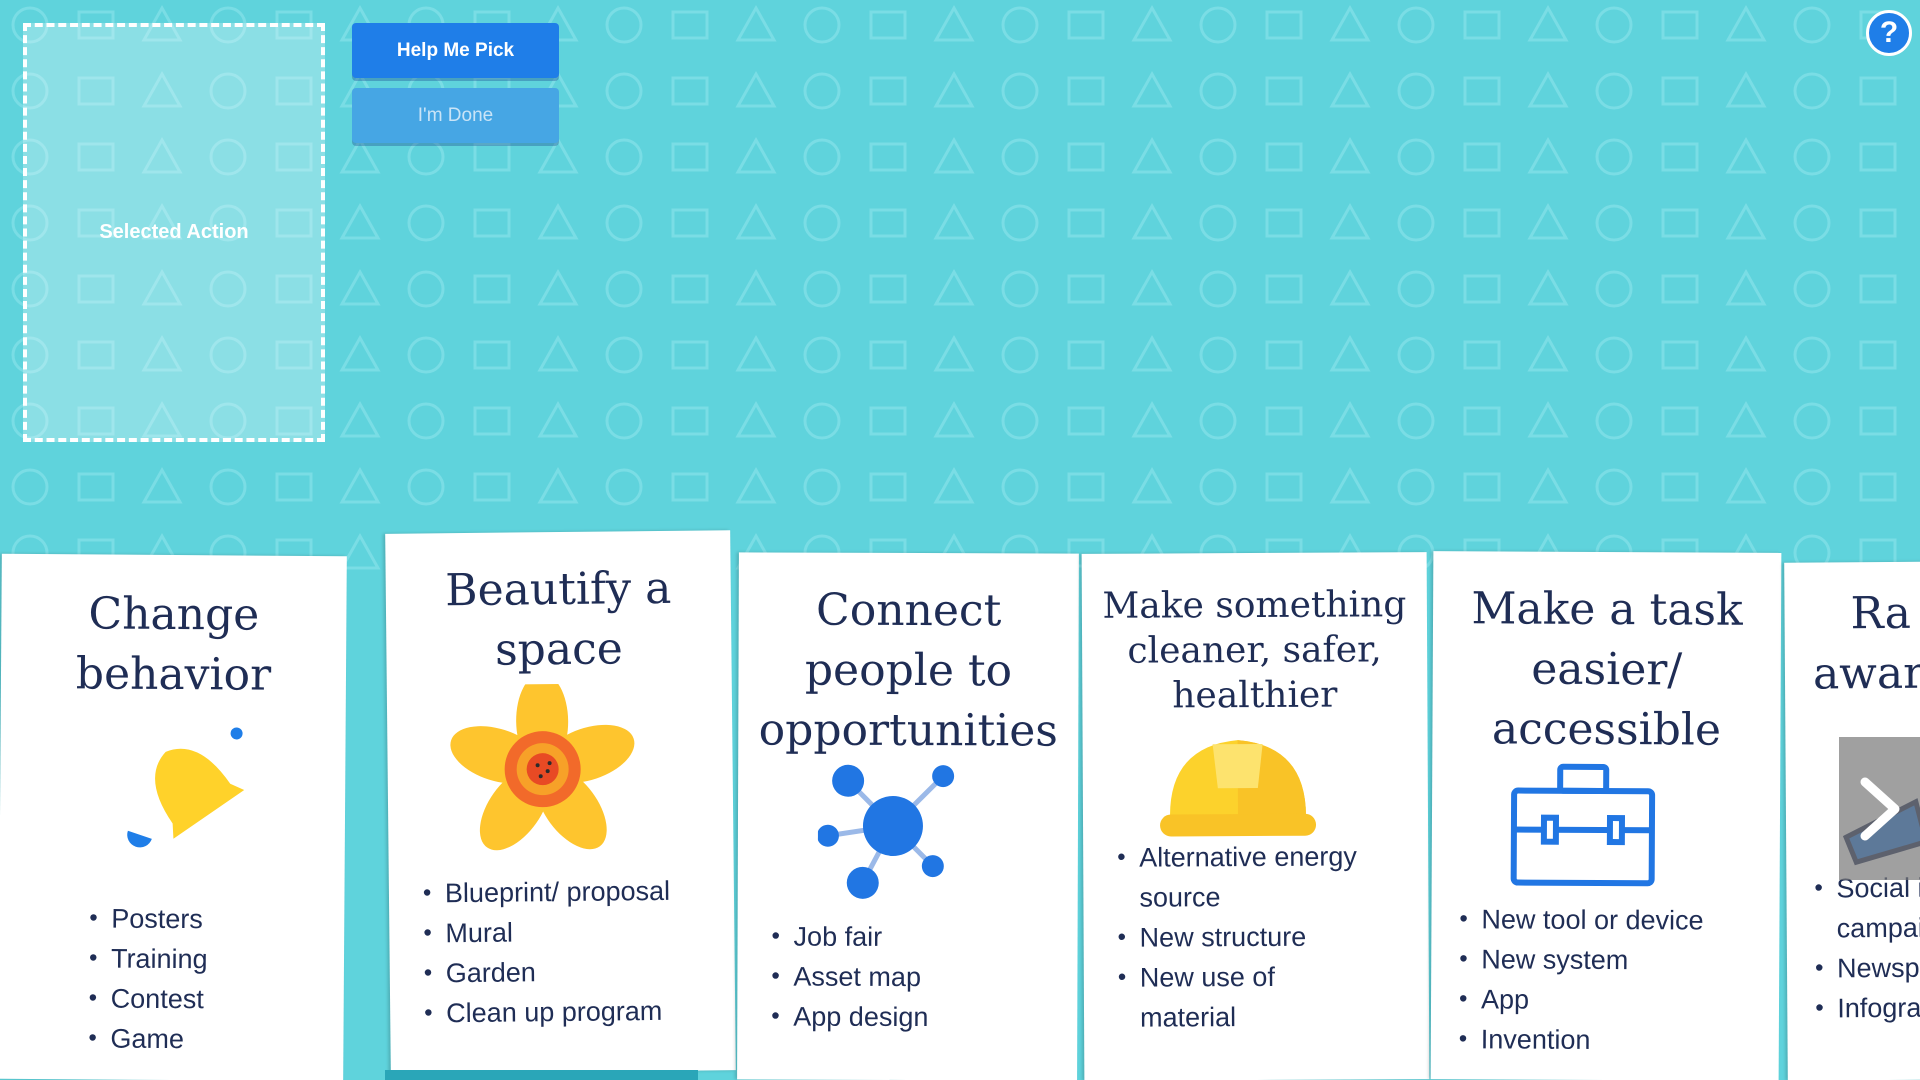  I want to click on card-title-line: Ra, so click(1881, 613).